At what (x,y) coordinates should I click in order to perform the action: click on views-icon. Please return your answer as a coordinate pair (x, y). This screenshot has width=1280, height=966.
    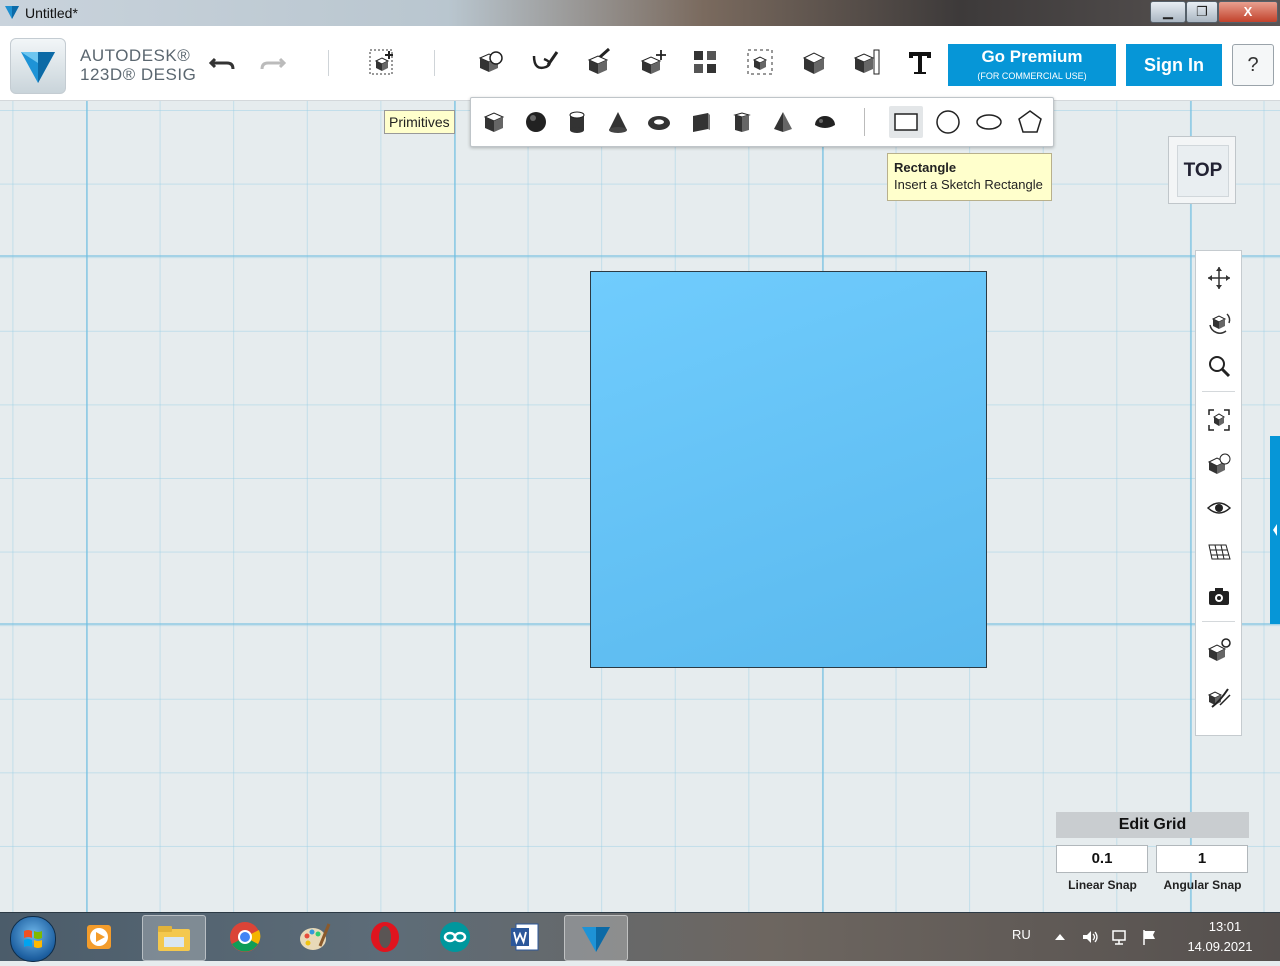
    Looking at the image, I should click on (1218, 463).